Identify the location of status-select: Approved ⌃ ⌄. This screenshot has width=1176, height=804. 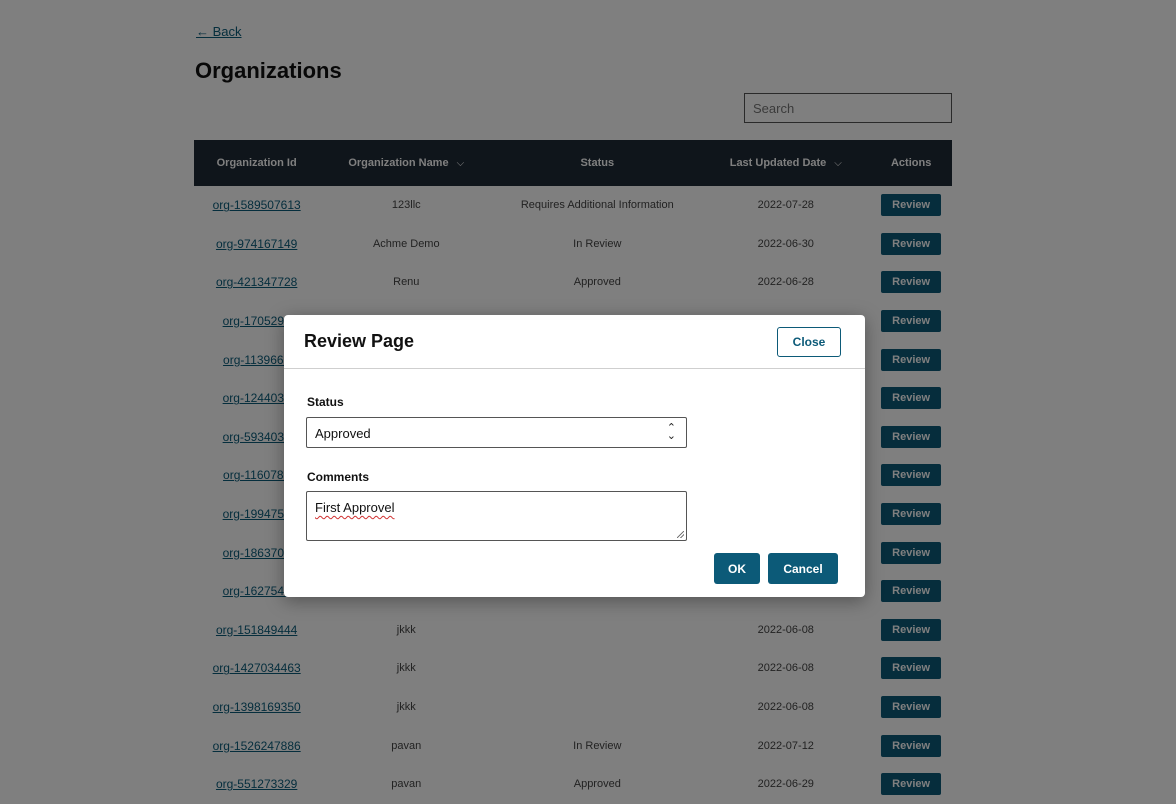
(496, 432).